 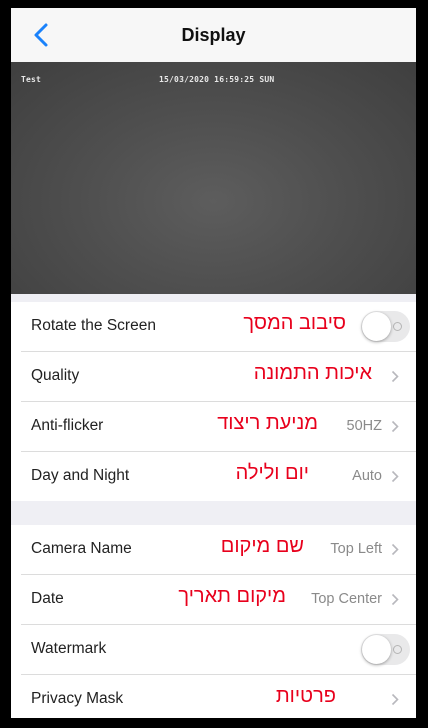 I want to click on setting-row-anti-flicker: Anti-flicker מניעת ריצוד 50HZ, so click(x=218, y=427).